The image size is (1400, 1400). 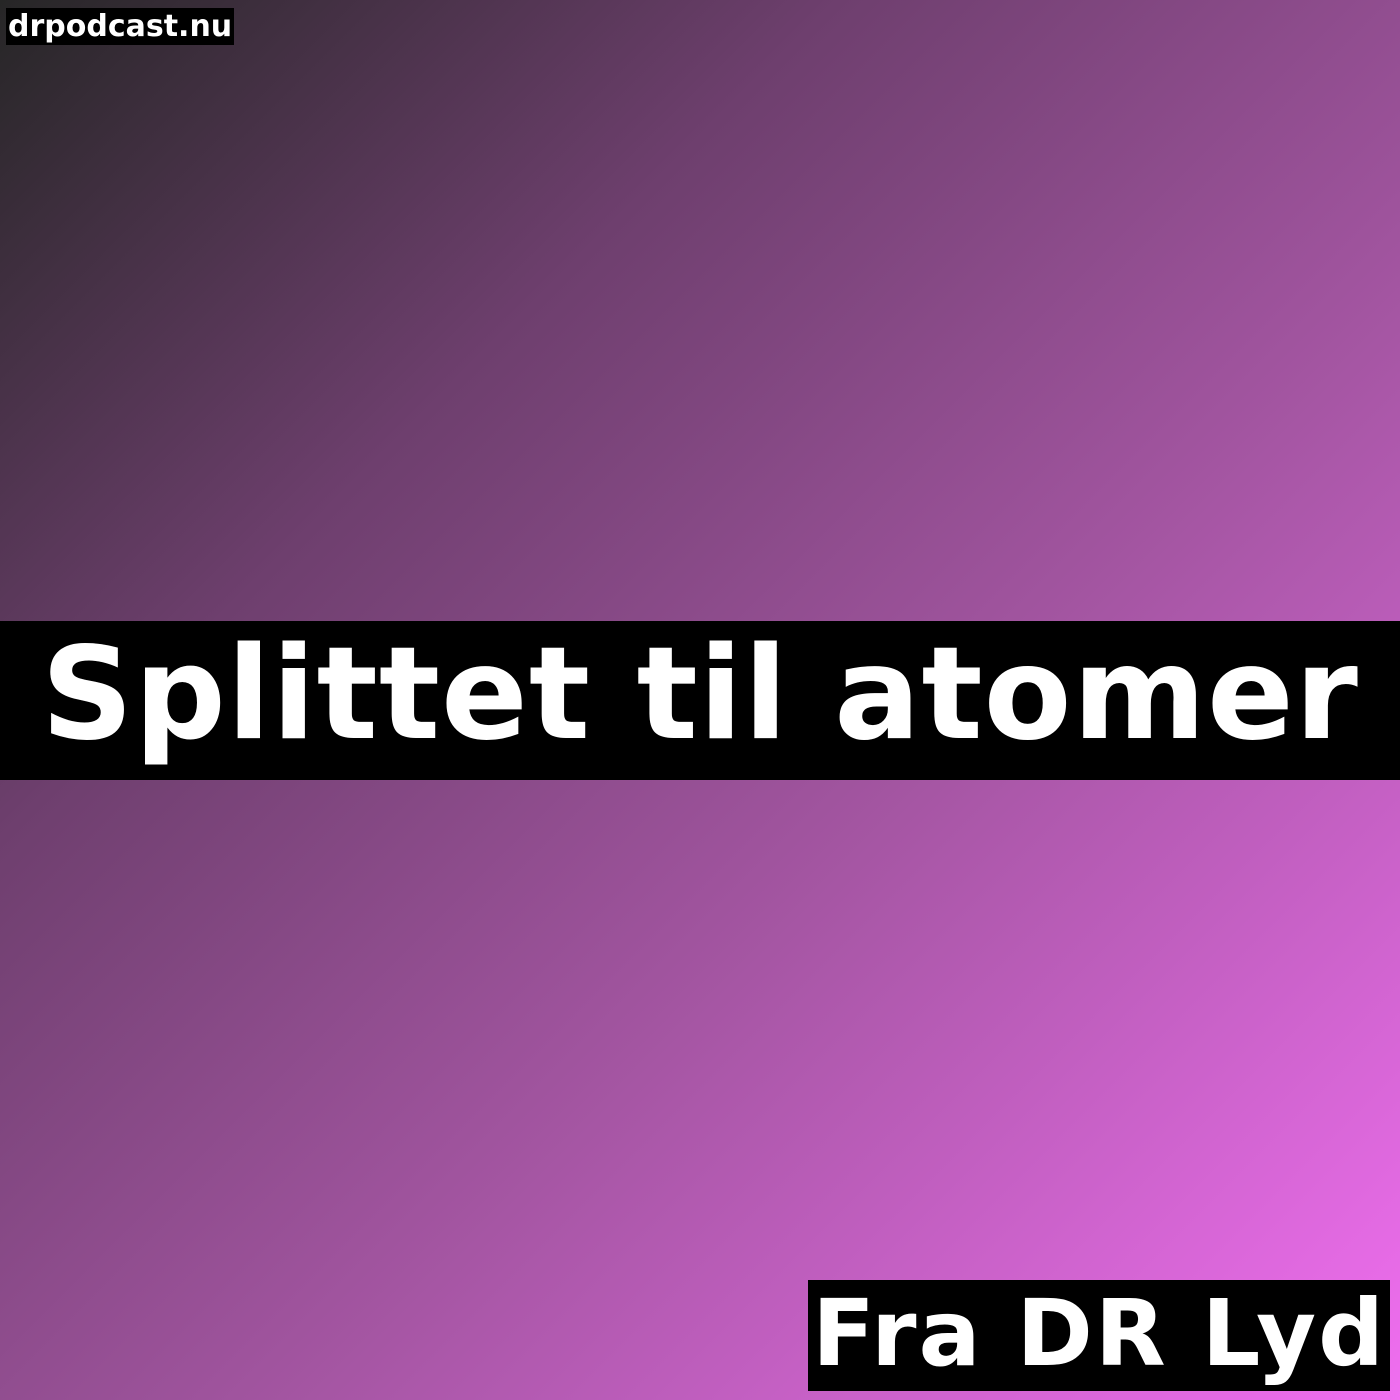 I want to click on source-label-text: Fra DR Lyd, so click(x=1099, y=1333).